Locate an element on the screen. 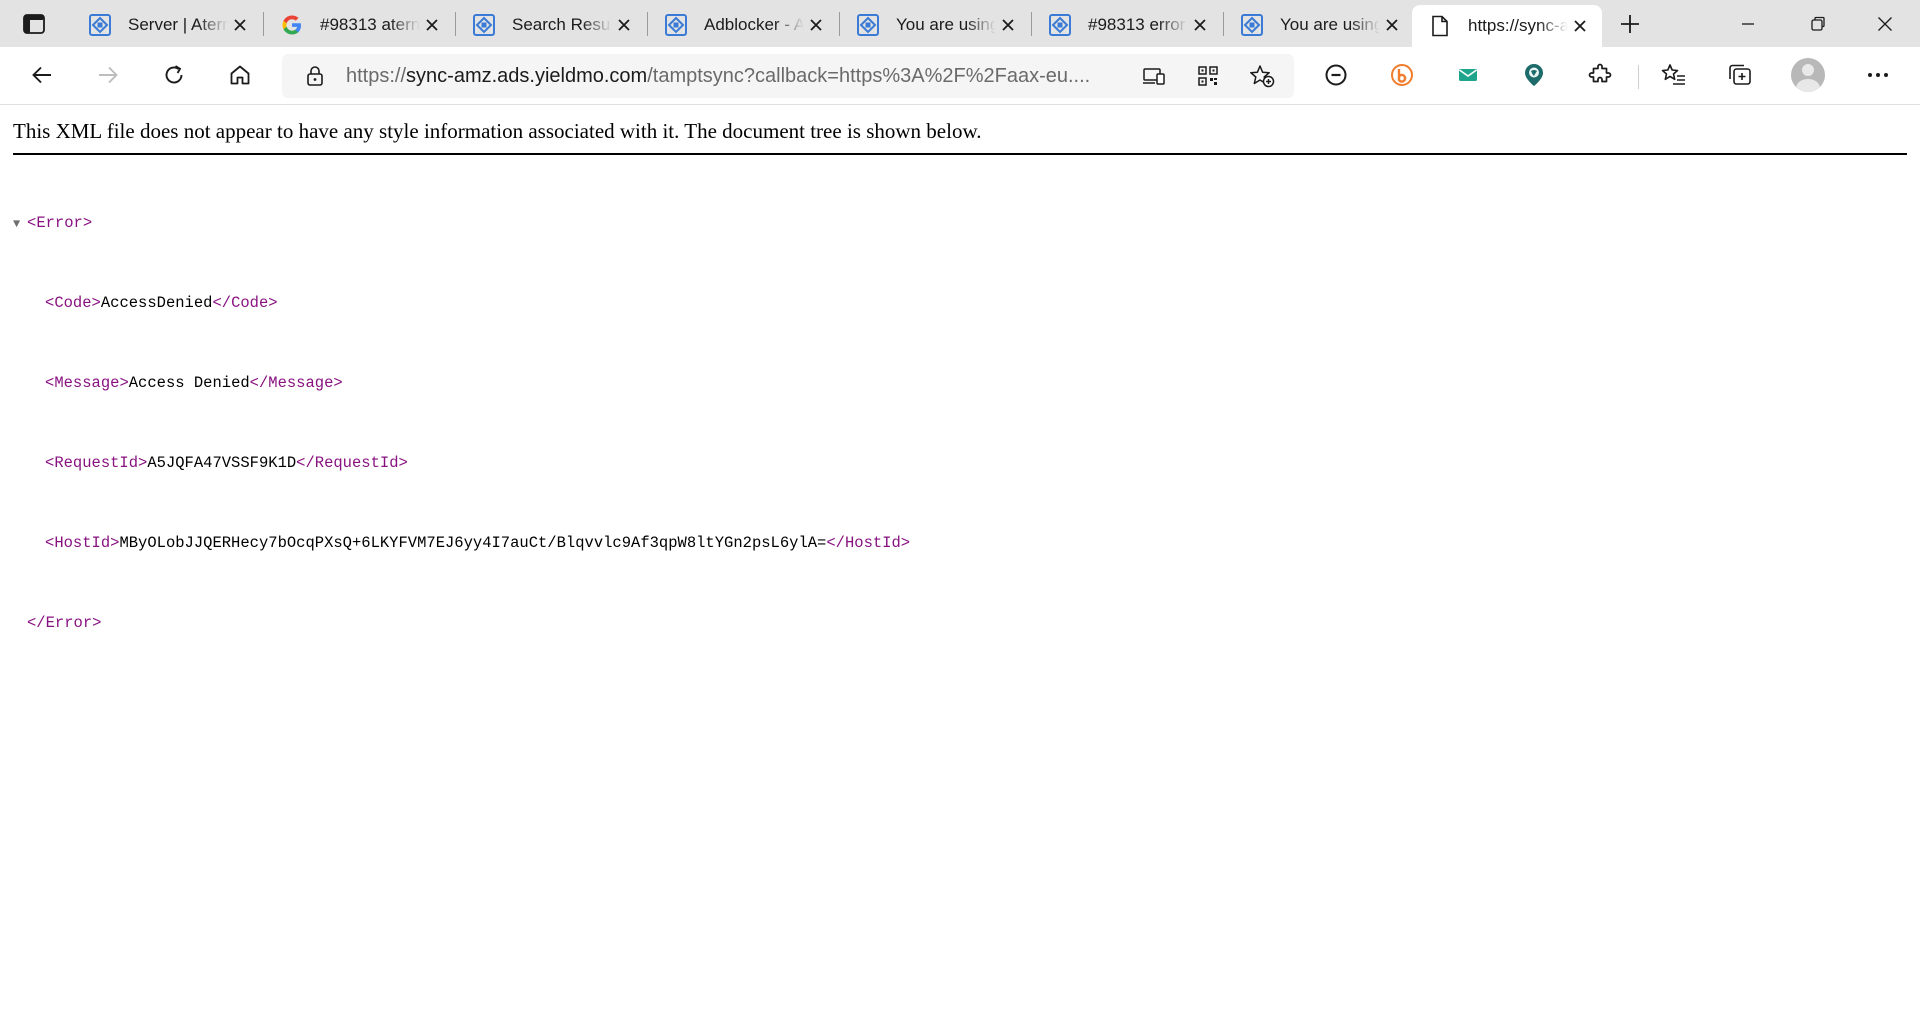  tab-3: Search Results is located at coordinates (551, 24).